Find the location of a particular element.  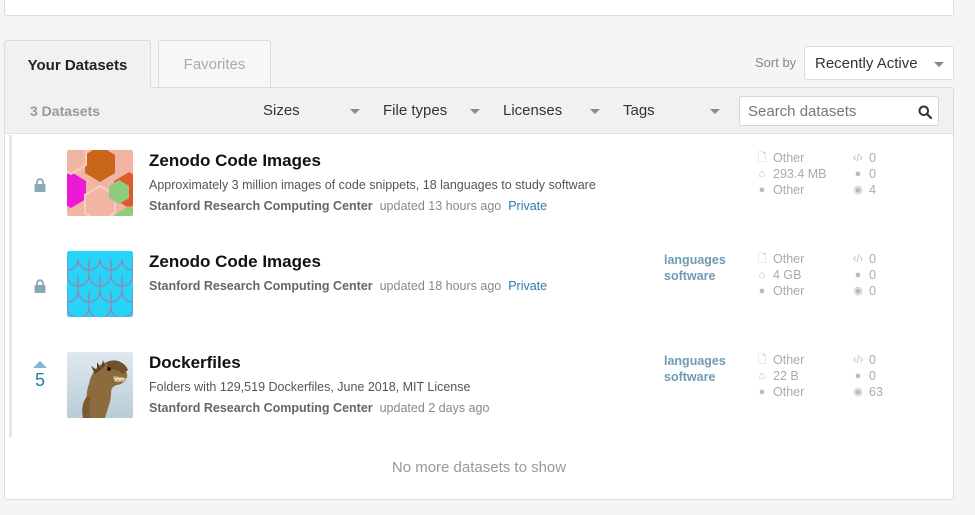

dataset-updated: updated 18 hours ago is located at coordinates (440, 286).